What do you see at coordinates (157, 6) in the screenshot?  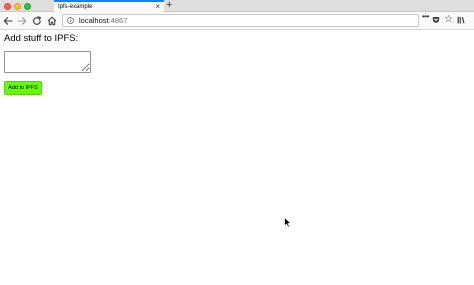 I see `close-tab-icon: ×` at bounding box center [157, 6].